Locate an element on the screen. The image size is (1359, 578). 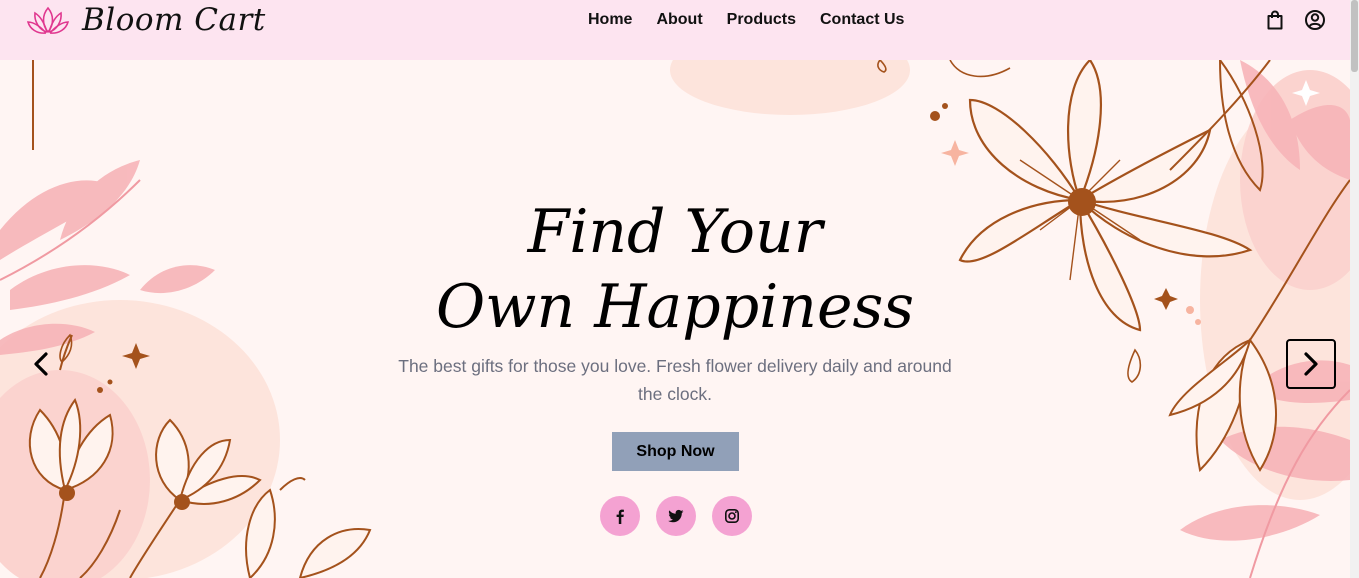
hero-title: Find Your Own Happiness is located at coordinates (675, 270).